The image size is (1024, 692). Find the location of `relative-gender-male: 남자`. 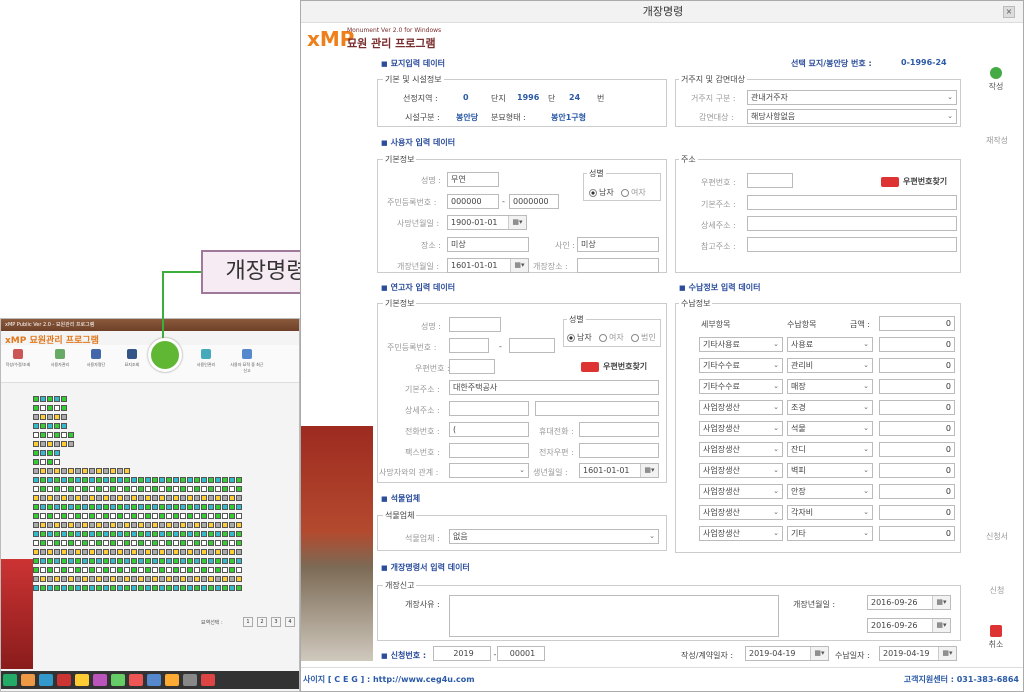

relative-gender-male: 남자 is located at coordinates (579, 337).